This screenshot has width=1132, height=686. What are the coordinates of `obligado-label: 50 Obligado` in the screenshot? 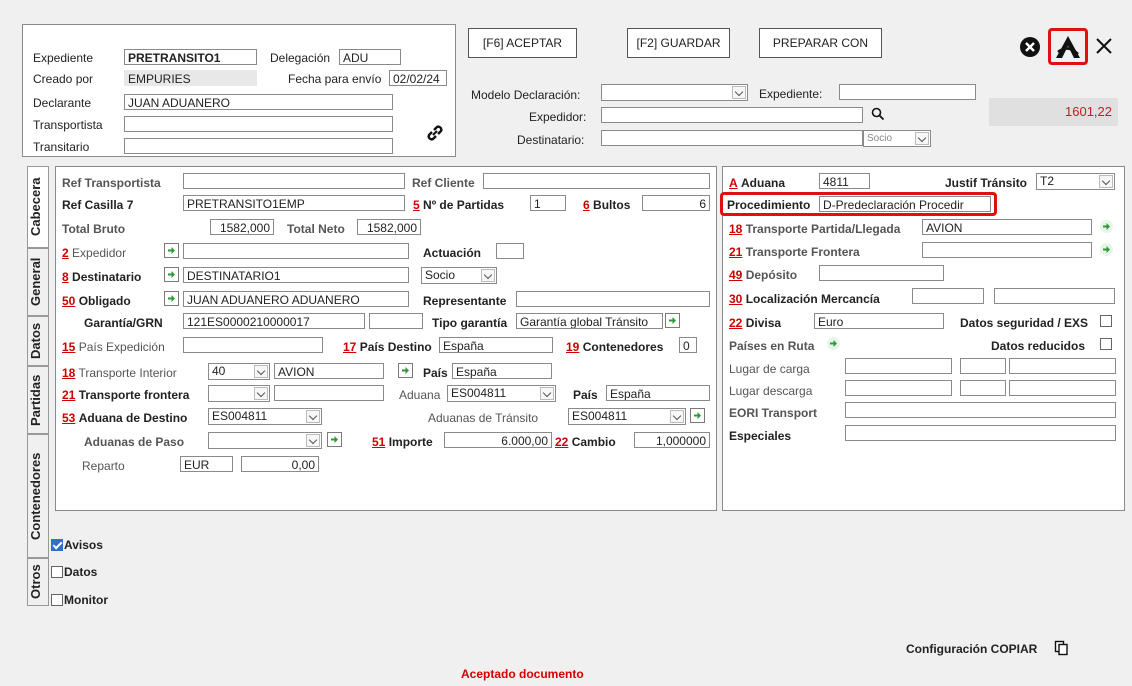 It's located at (96, 301).